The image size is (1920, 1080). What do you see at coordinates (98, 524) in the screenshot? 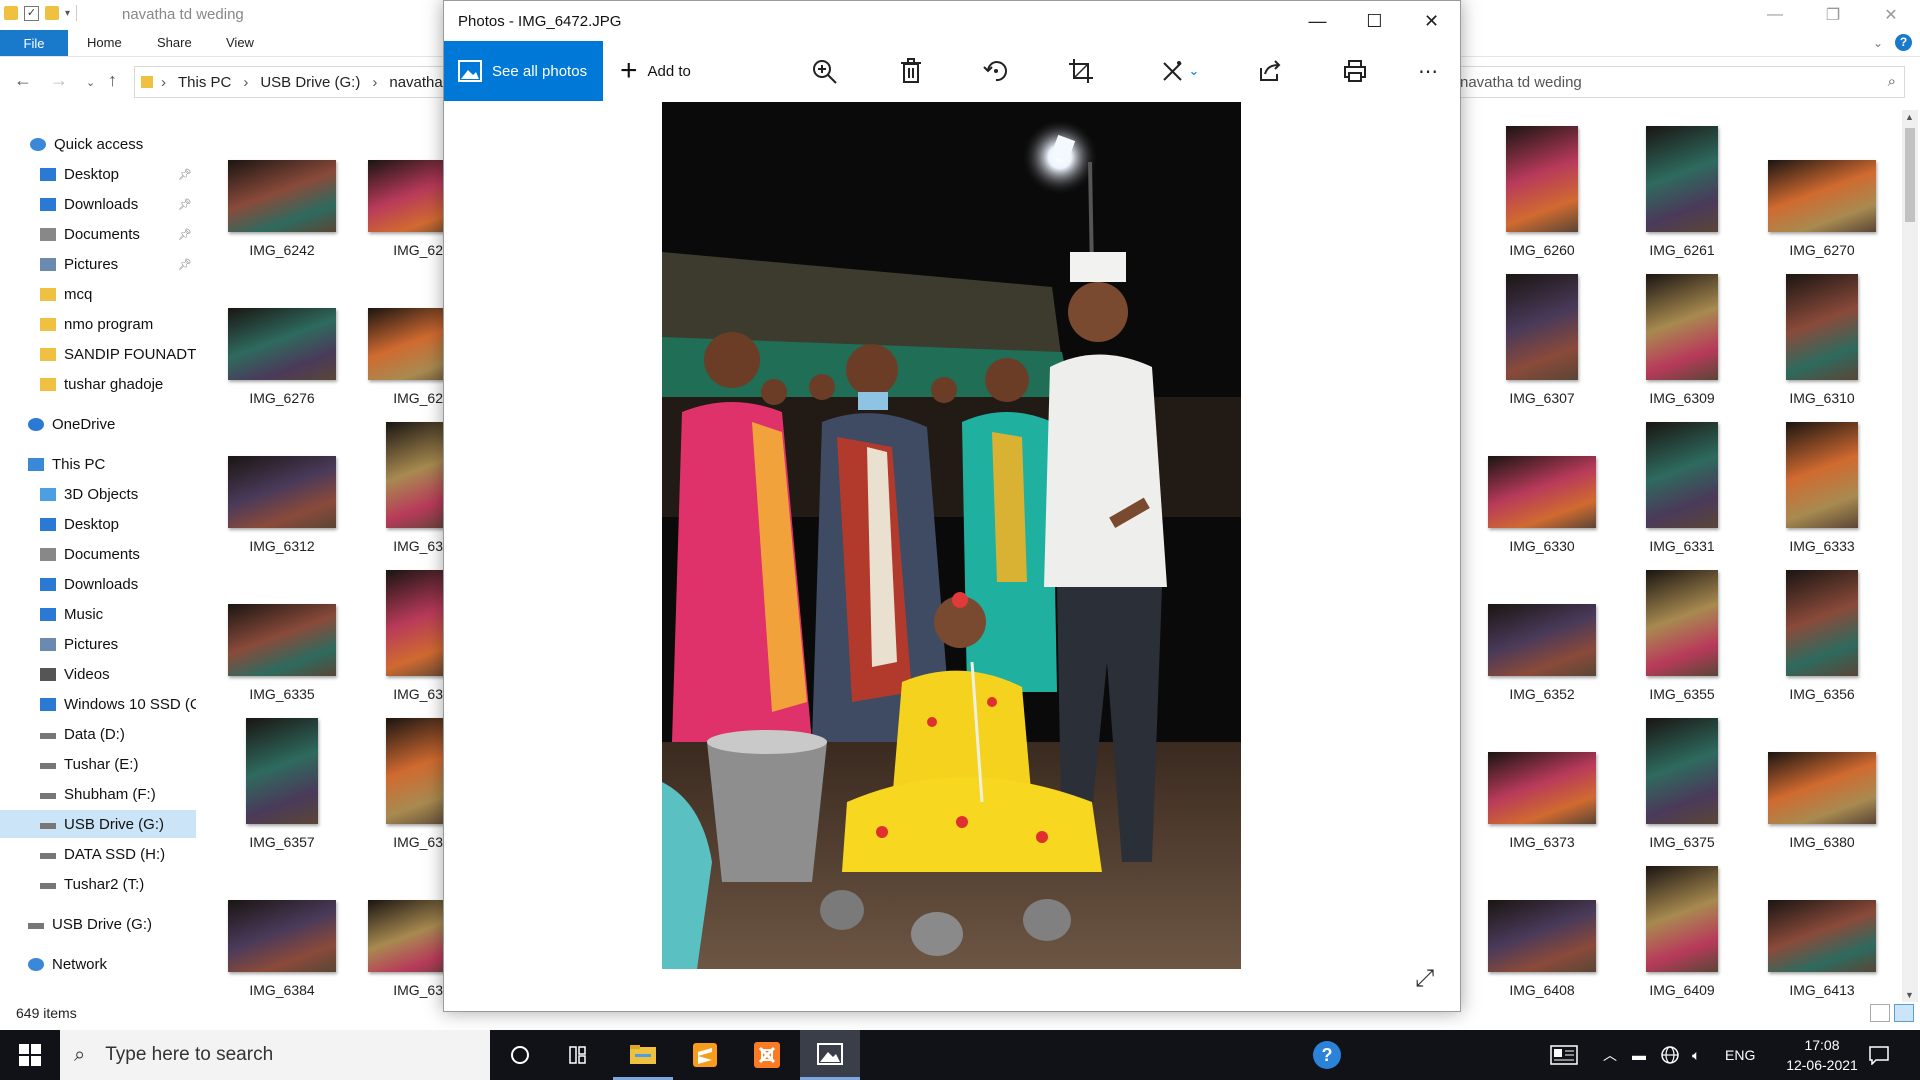
I see `sidebar-item: Desktop` at bounding box center [98, 524].